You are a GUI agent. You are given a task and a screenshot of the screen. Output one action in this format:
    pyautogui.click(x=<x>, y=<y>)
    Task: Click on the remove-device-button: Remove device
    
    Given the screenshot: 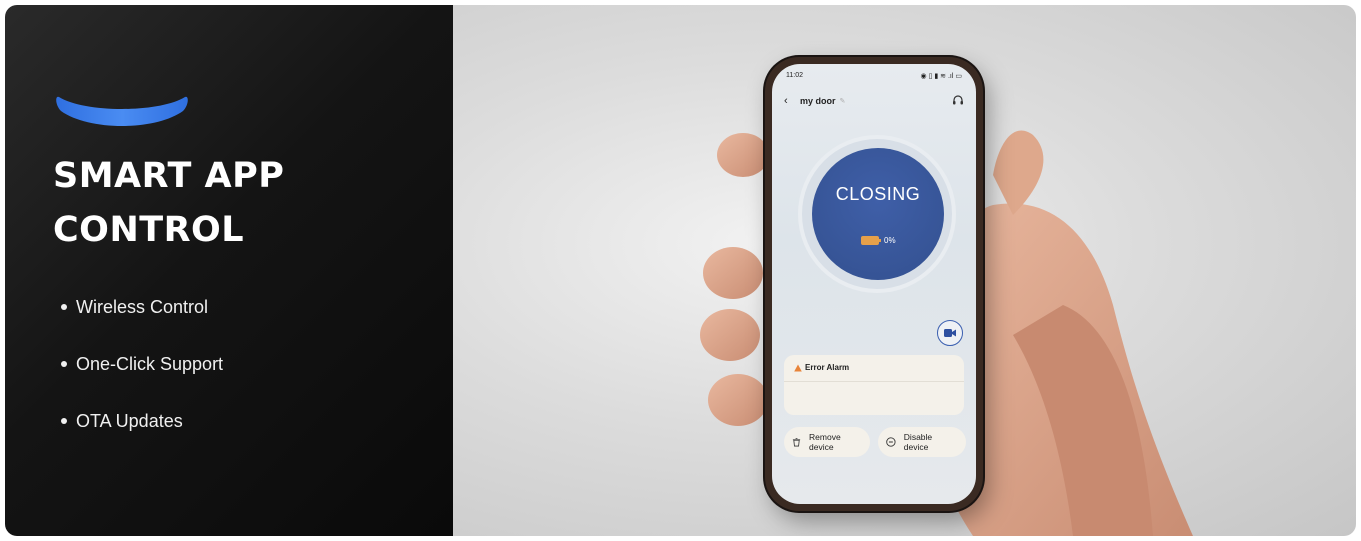 What is the action you would take?
    pyautogui.click(x=827, y=442)
    